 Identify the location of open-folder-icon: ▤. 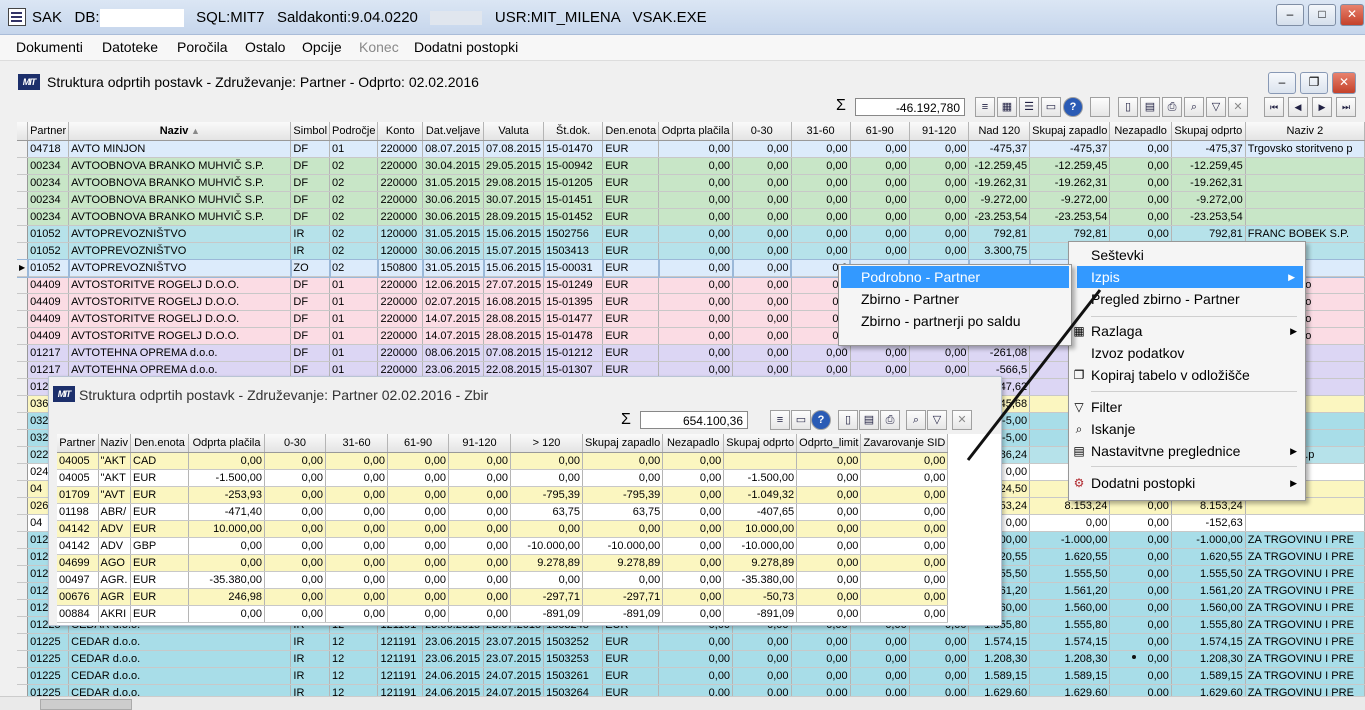
(1150, 107).